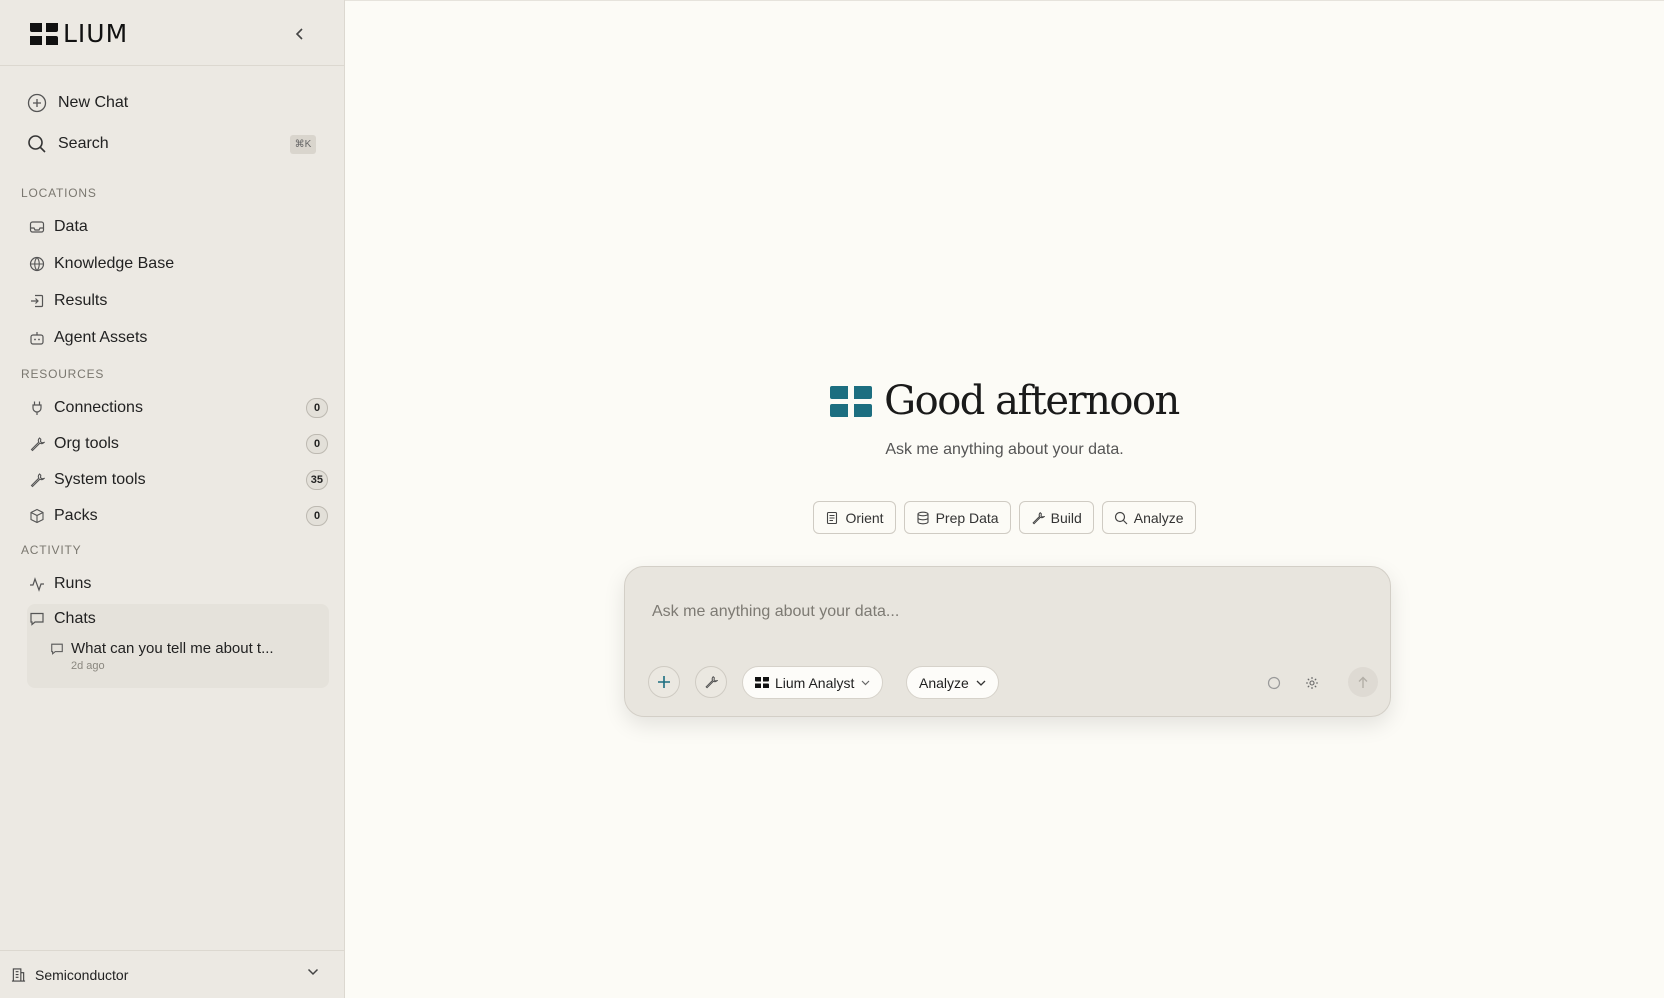  What do you see at coordinates (832, 517) in the screenshot?
I see `clipboard-icon` at bounding box center [832, 517].